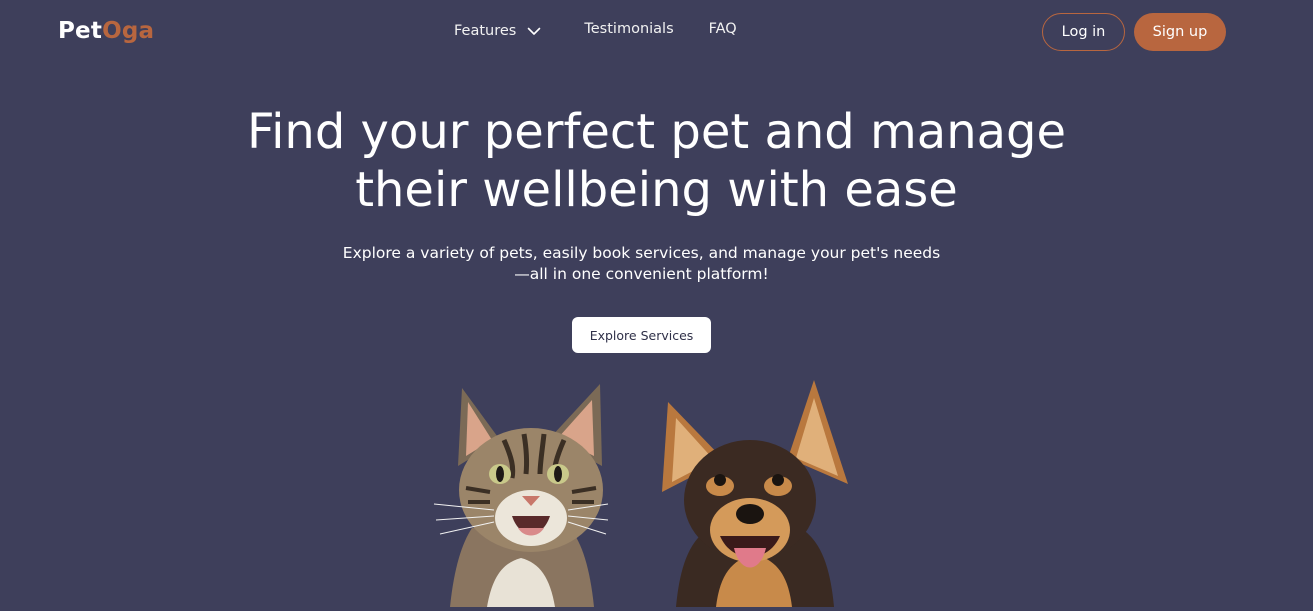  Describe the element at coordinates (80, 31) in the screenshot. I see `brand-name-part1: Pet` at that location.